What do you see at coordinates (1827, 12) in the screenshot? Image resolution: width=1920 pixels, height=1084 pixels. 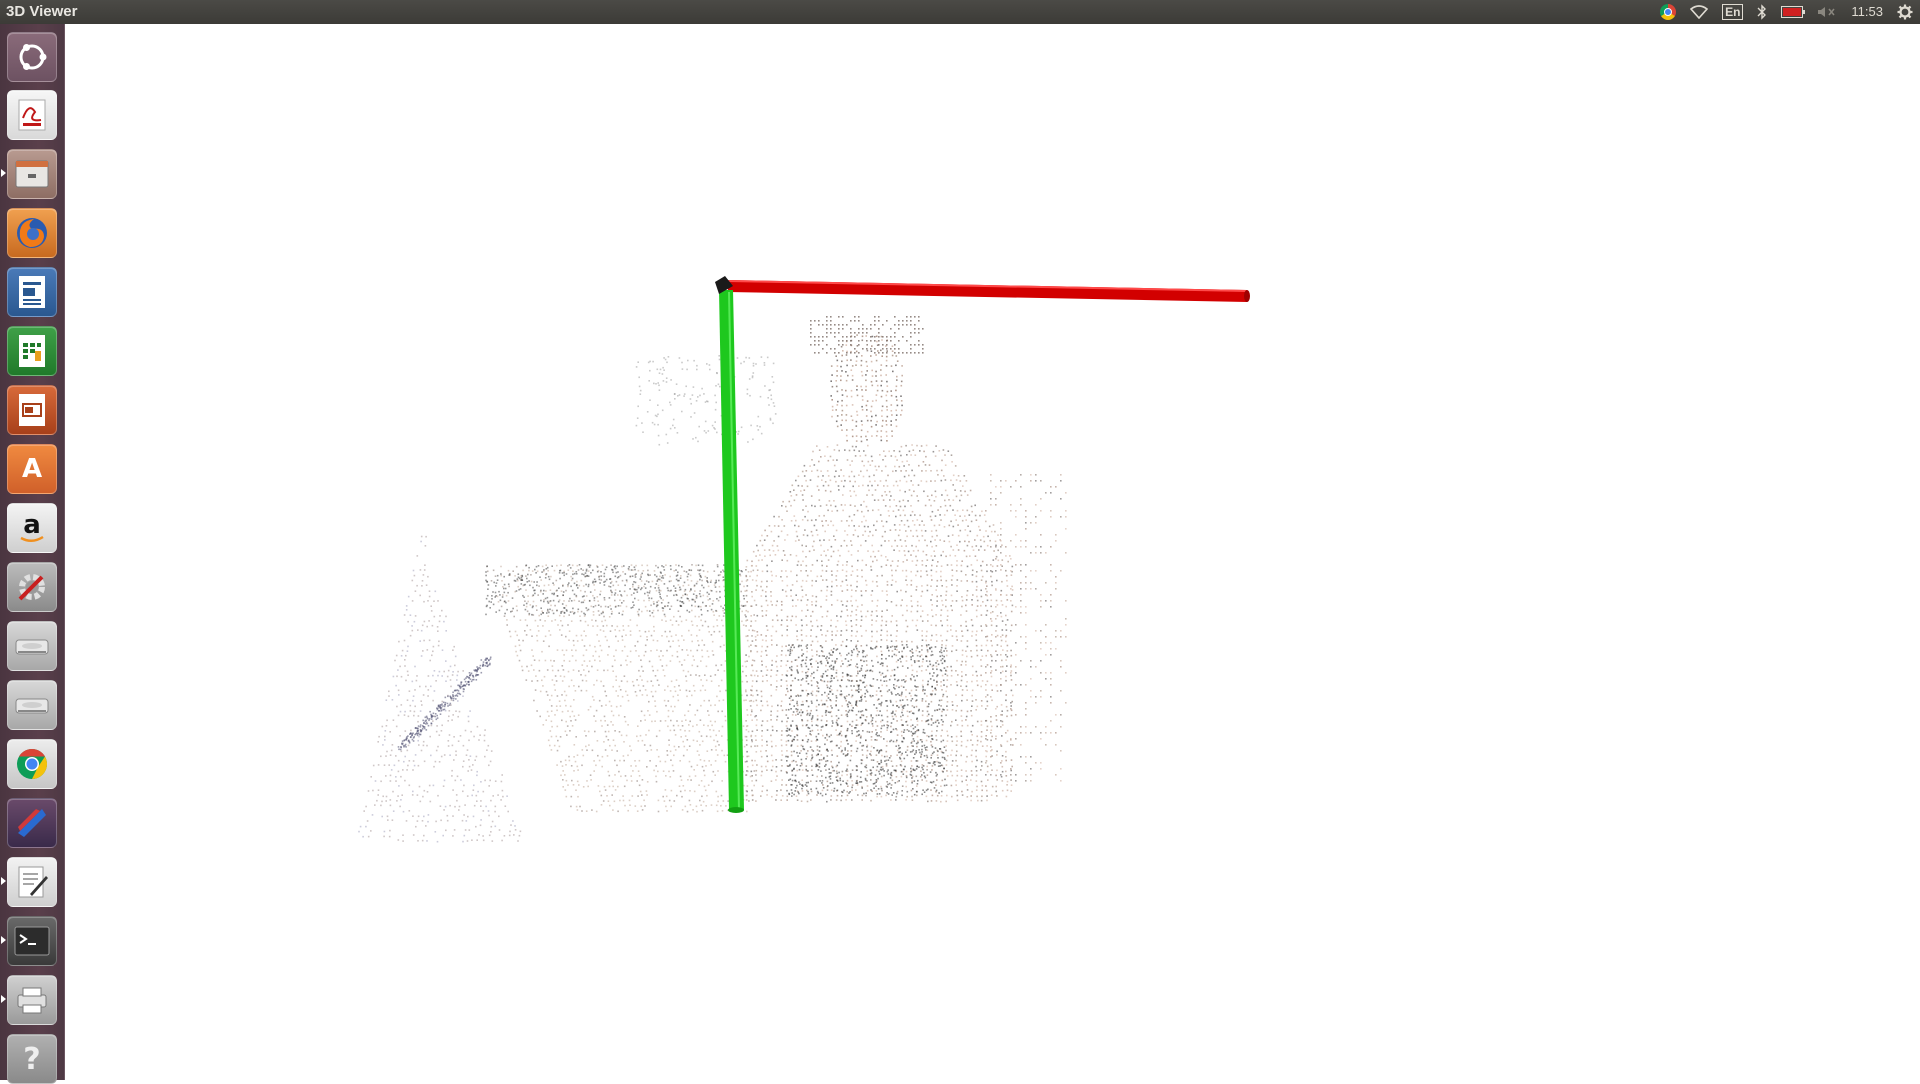 I see `volume-muted-icon` at bounding box center [1827, 12].